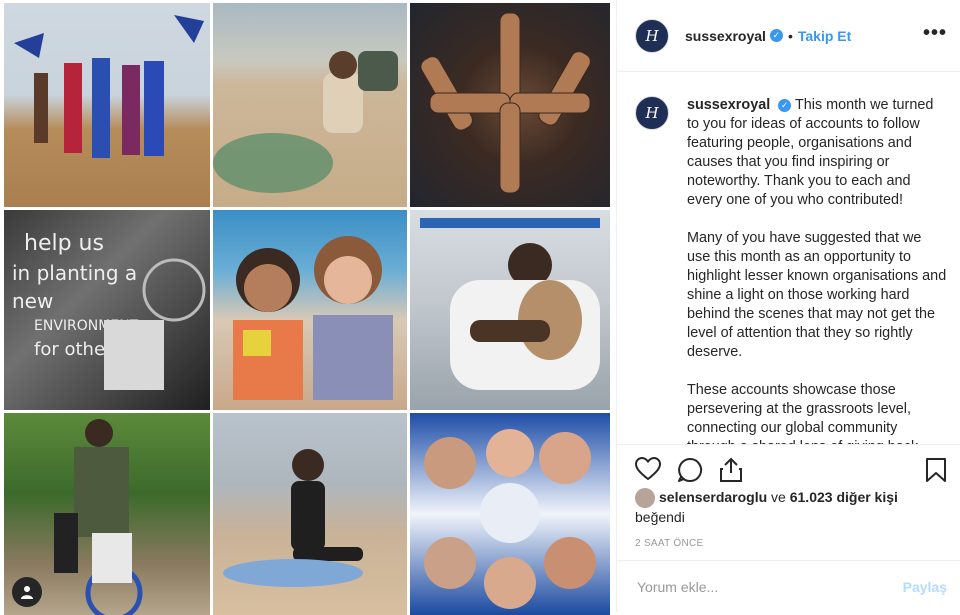  What do you see at coordinates (725, 36) in the screenshot?
I see `header-username: sussexroyal` at bounding box center [725, 36].